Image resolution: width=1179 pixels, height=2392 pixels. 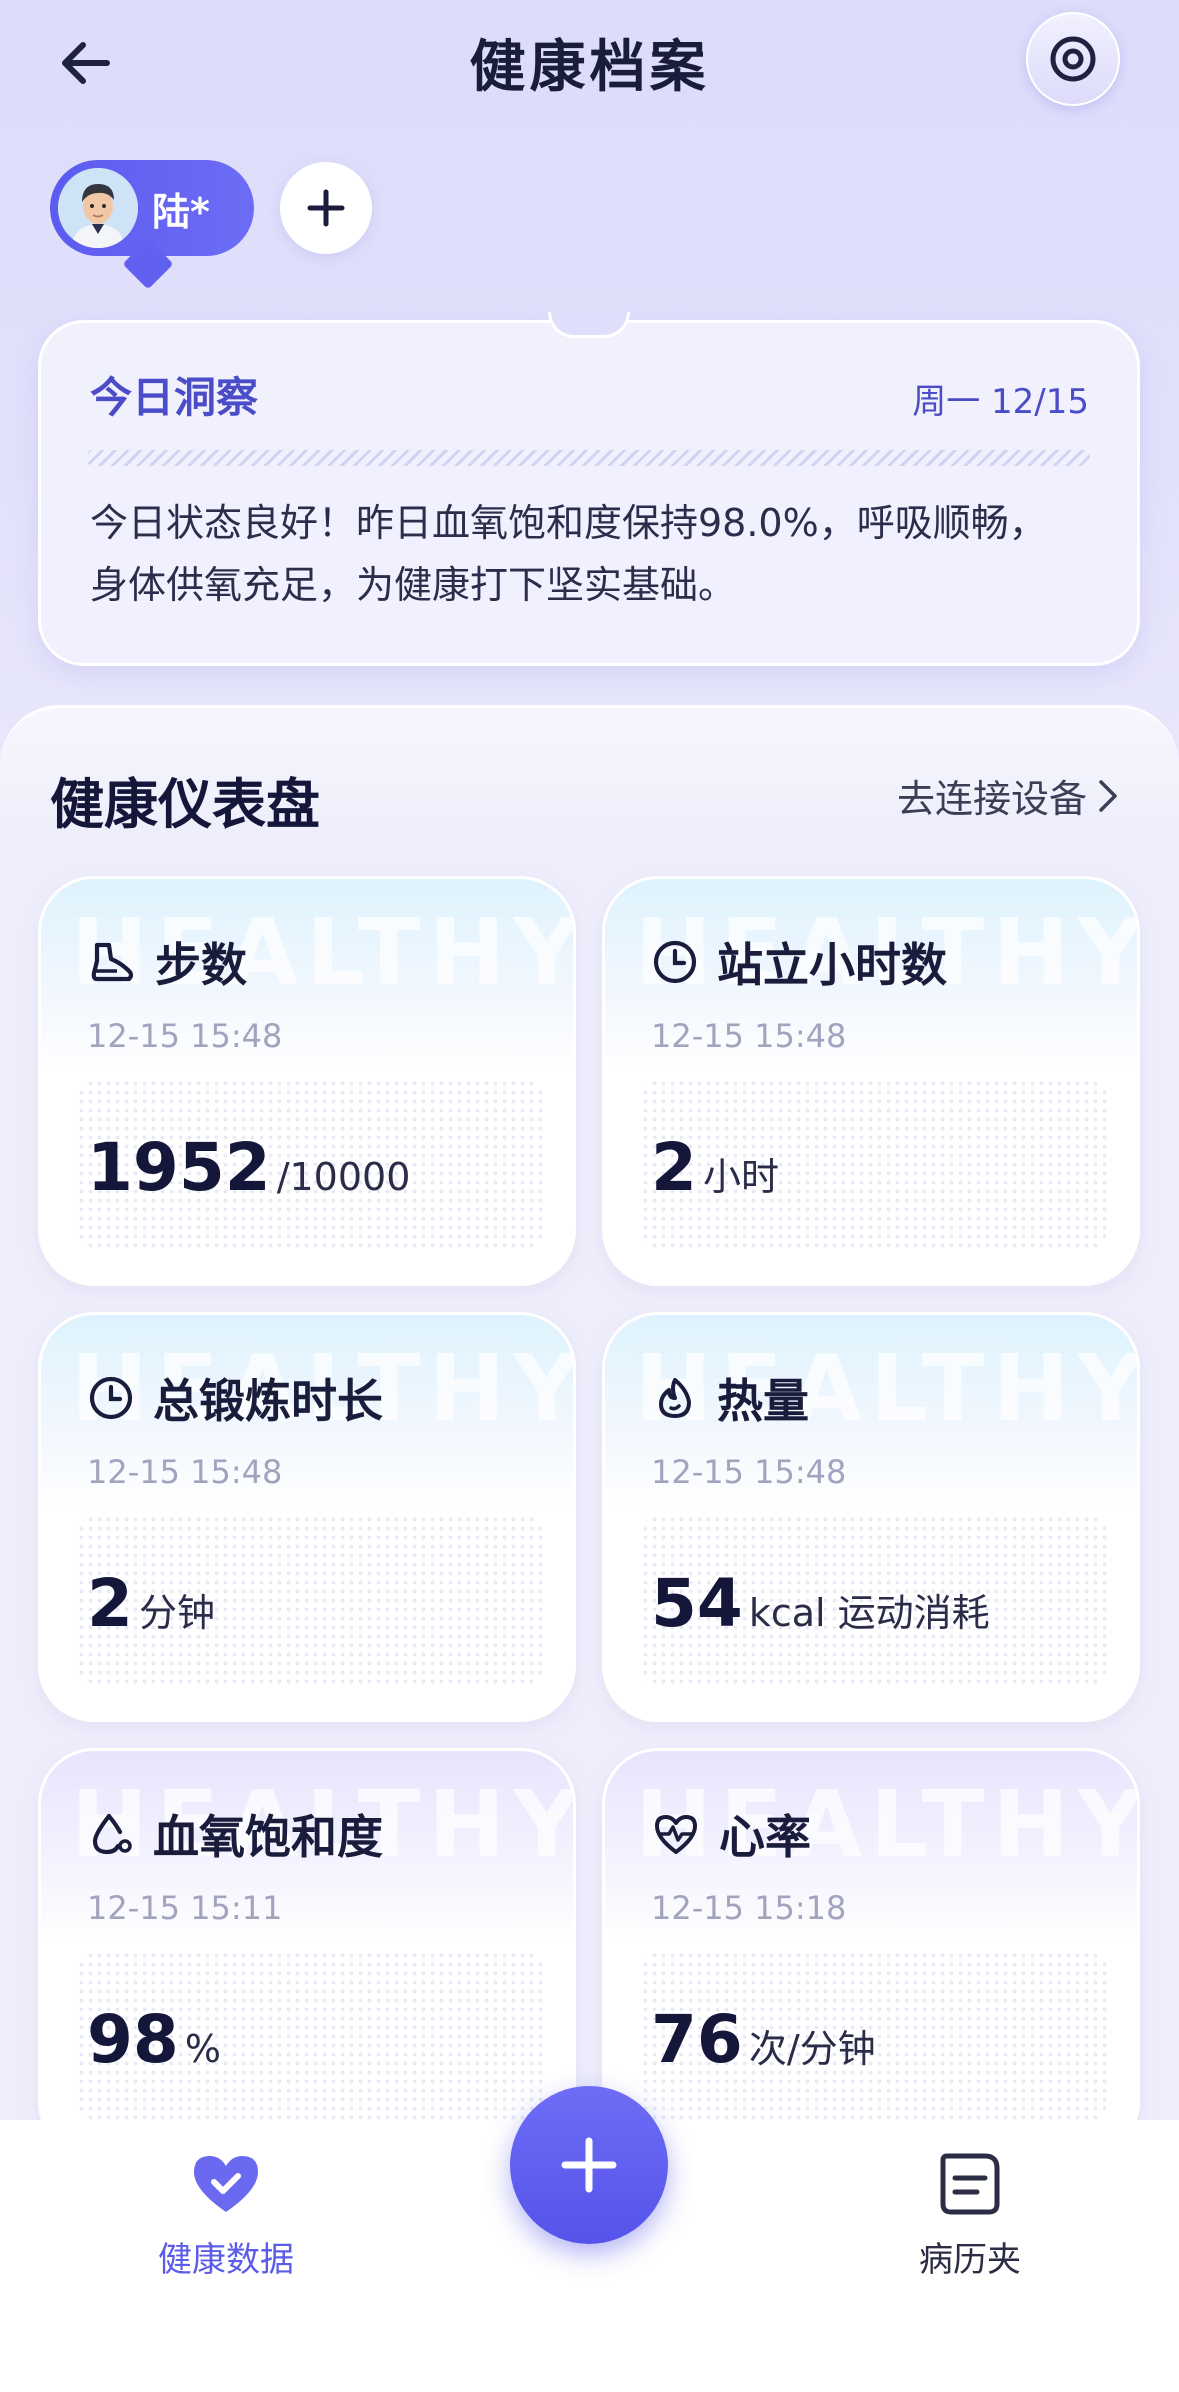 I want to click on steps-card: HEALTHY 步数 12-15 15:48 1952 /10000, so click(x=307, y=1081).